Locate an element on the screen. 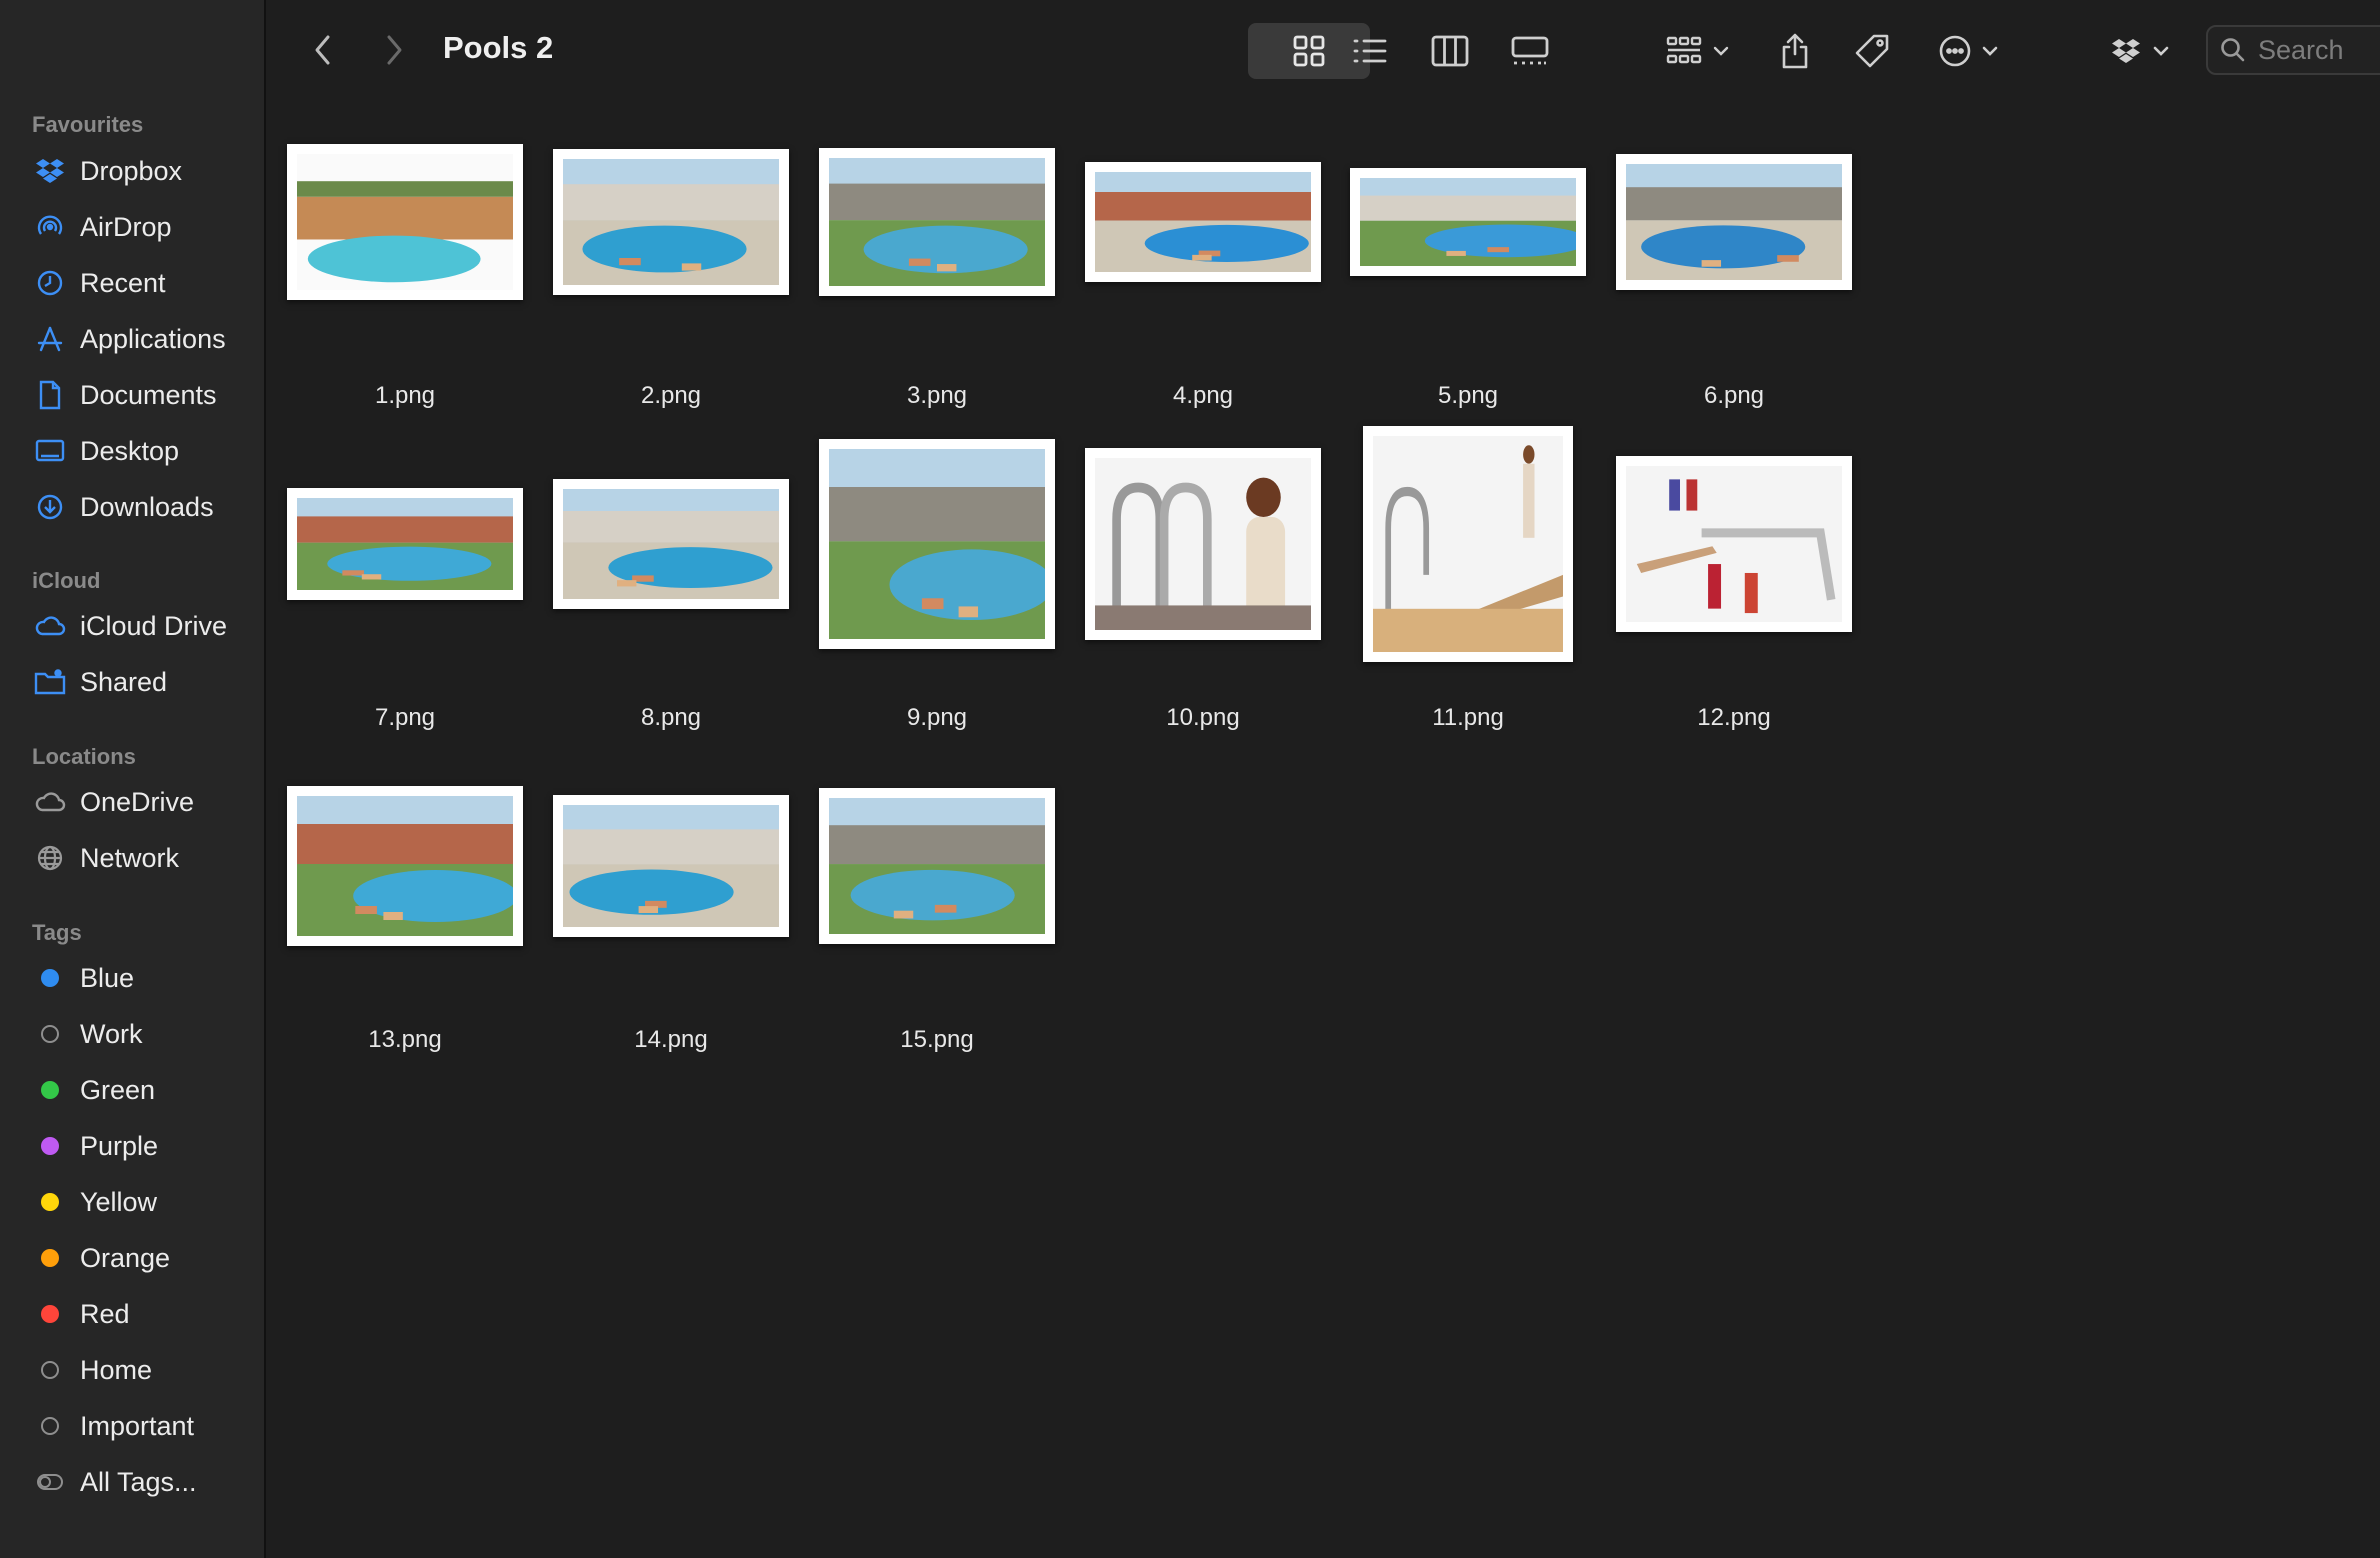 This screenshot has height=1558, width=2380. tags-heading: Tags is located at coordinates (57, 932).